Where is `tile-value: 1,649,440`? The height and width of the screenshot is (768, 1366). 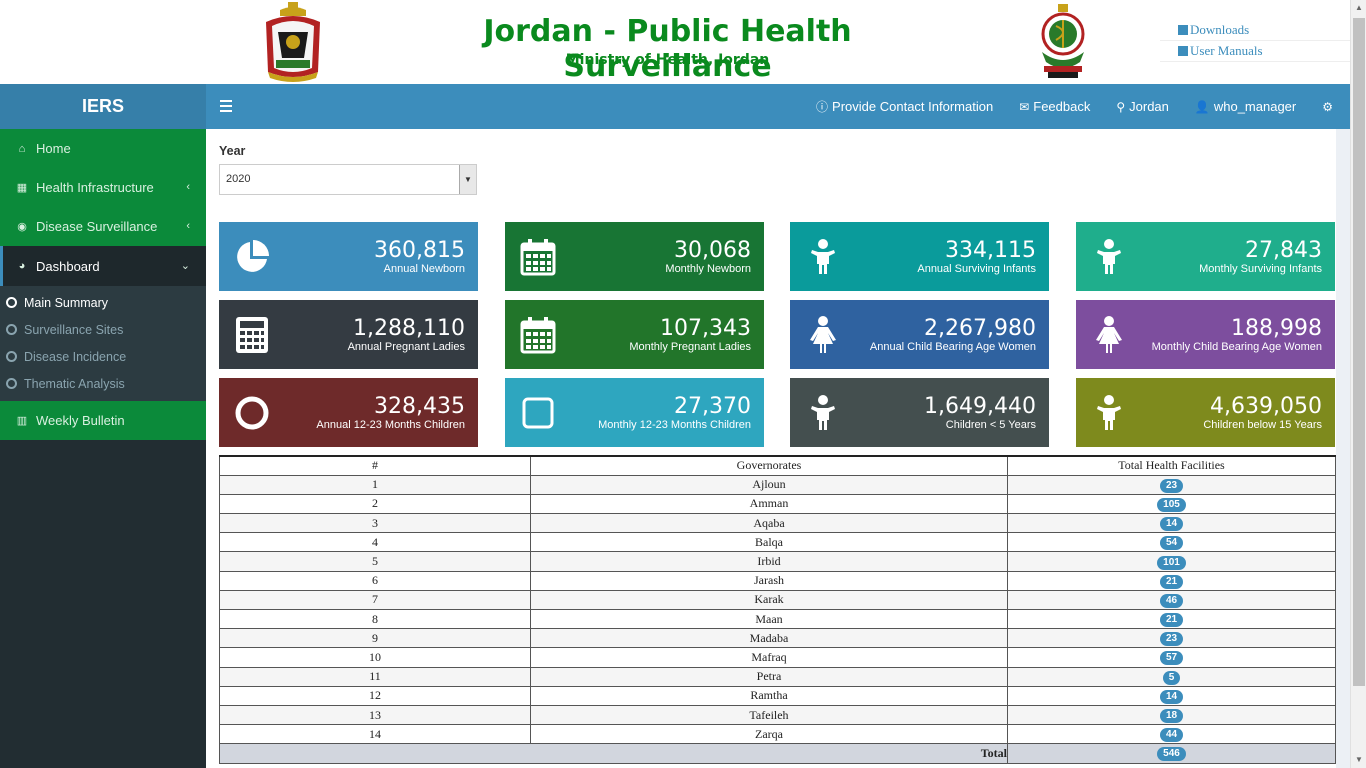
tile-value: 1,649,440 is located at coordinates (980, 406).